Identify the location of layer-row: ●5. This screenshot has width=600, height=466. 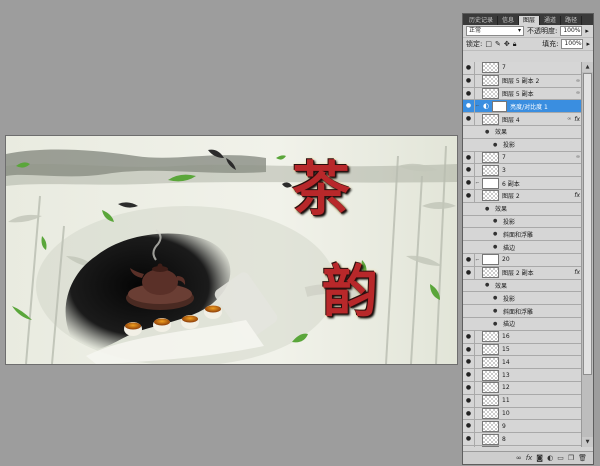
(523, 446).